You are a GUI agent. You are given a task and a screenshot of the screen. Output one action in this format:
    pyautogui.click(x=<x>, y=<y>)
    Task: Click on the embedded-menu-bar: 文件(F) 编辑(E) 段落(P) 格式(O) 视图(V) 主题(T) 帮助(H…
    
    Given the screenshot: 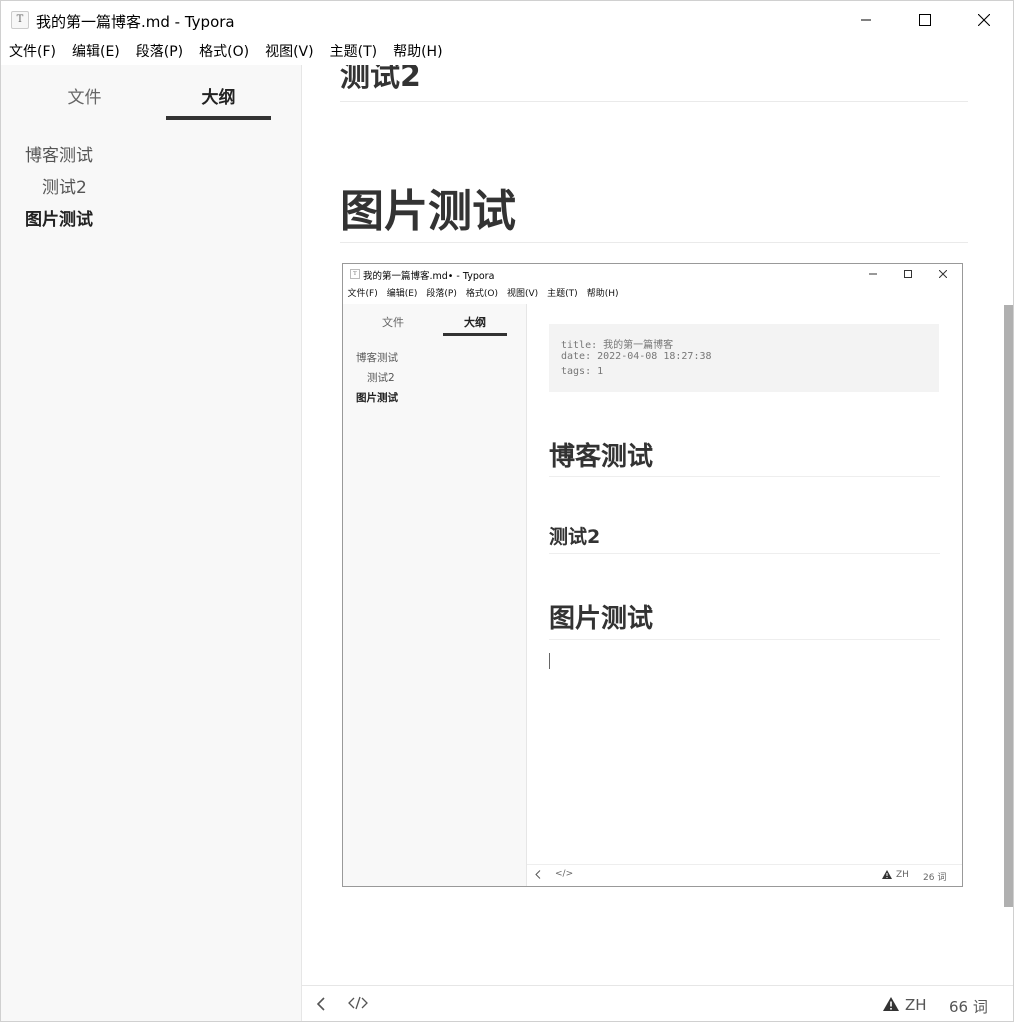 What is the action you would take?
    pyautogui.click(x=483, y=294)
    